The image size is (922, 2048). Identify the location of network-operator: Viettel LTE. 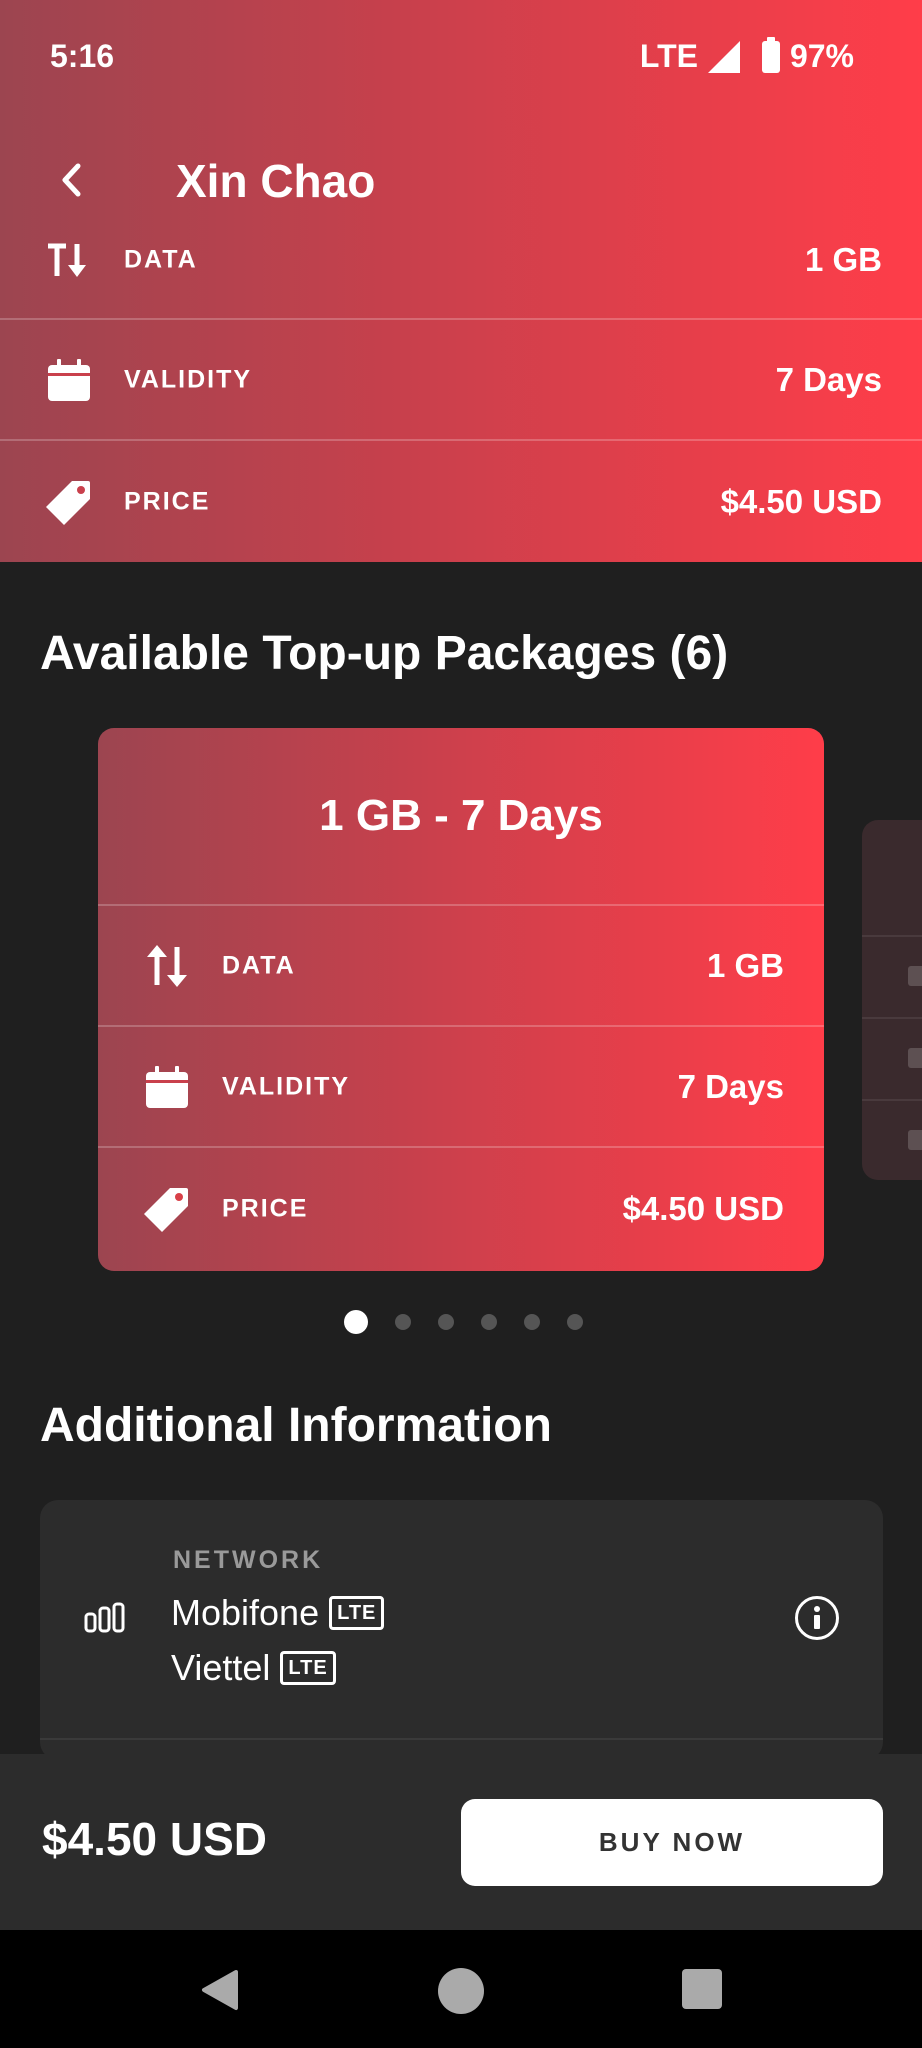
(253, 1668).